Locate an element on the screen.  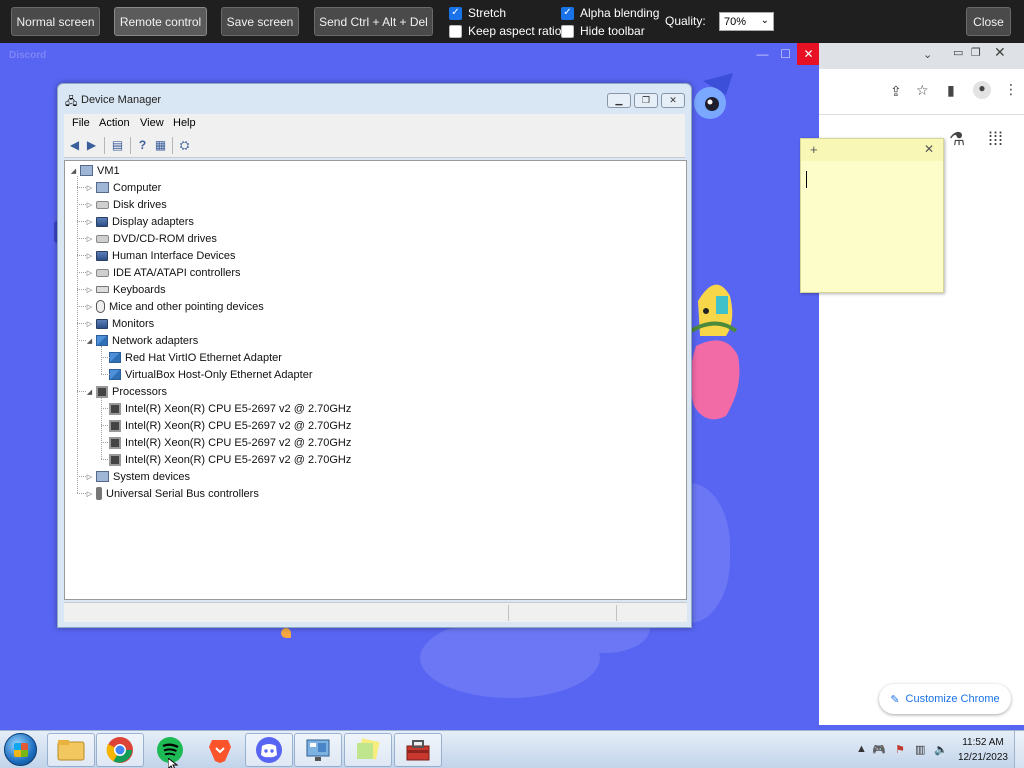
alpha-blending-checkbox: ✓ is located at coordinates (567, 13).